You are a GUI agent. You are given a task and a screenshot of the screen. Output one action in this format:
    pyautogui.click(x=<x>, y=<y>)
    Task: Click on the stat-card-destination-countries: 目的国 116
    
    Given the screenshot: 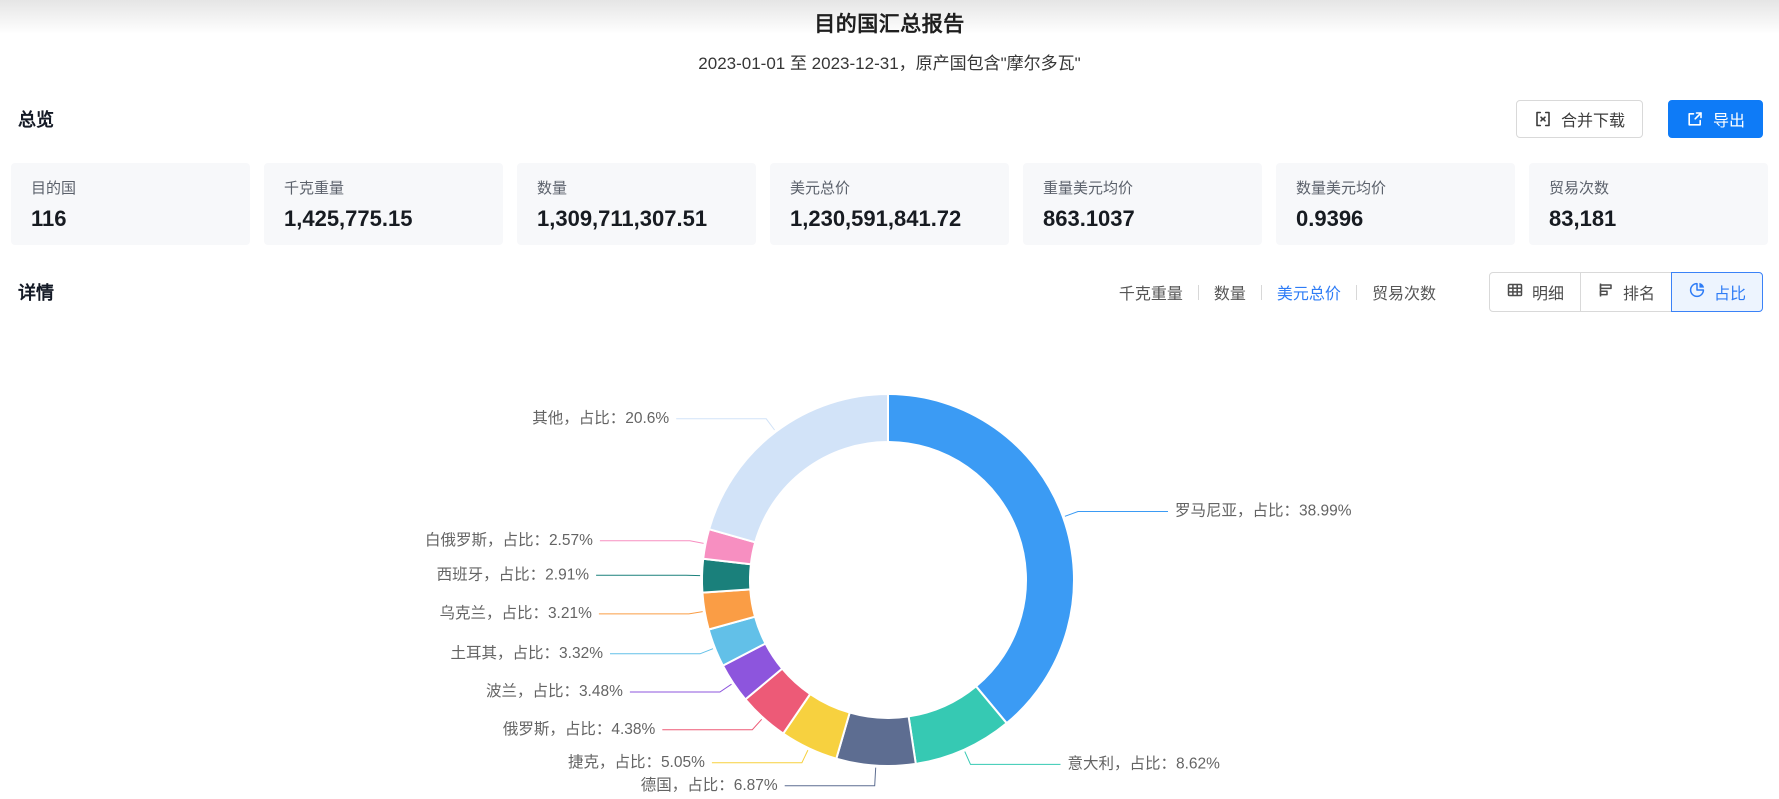 What is the action you would take?
    pyautogui.click(x=130, y=204)
    